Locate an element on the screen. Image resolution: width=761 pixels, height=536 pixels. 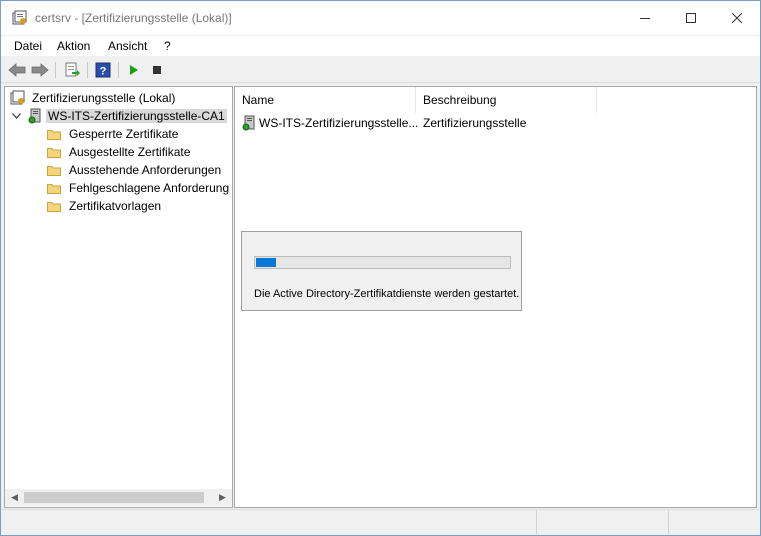
tree-item-folder: Ausgestellte Zertifikate is located at coordinates (119, 152).